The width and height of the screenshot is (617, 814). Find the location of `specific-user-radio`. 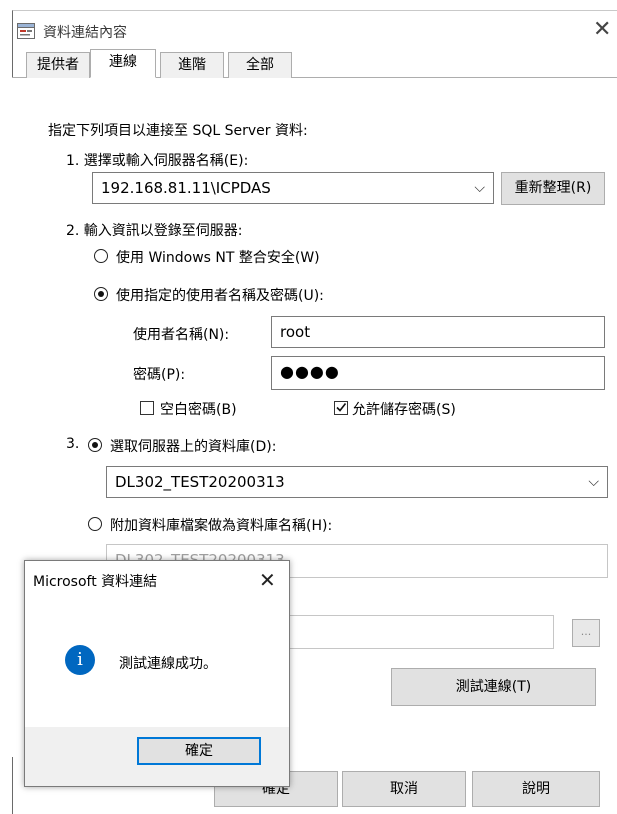

specific-user-radio is located at coordinates (101, 294).